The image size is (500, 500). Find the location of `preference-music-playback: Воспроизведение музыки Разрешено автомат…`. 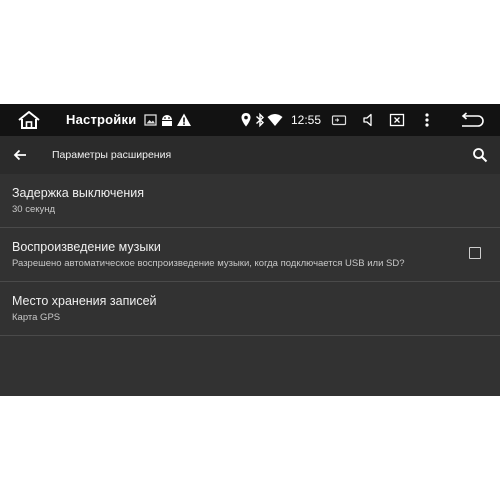

preference-music-playback: Воспроизведение музыки Разрешено автомат… is located at coordinates (250, 255).